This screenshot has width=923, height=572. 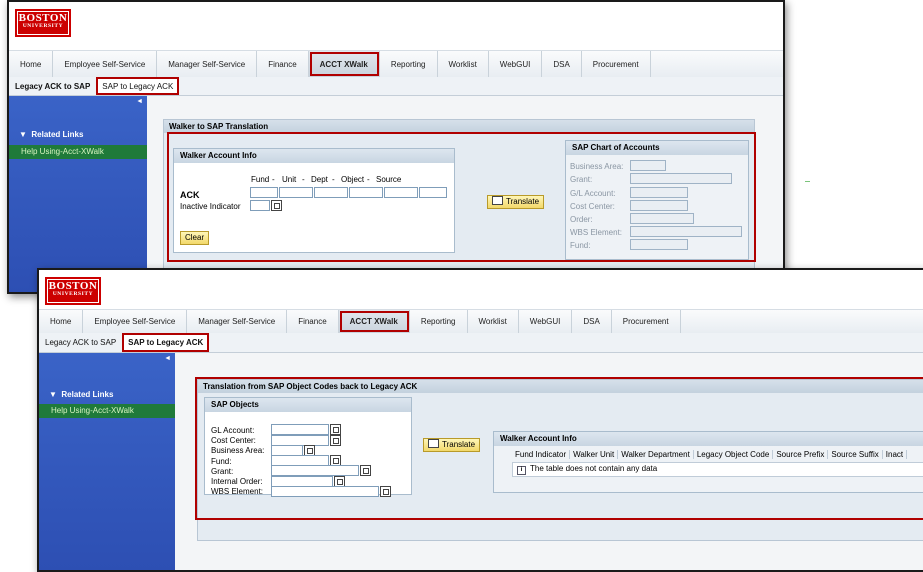 What do you see at coordinates (260, 205) in the screenshot?
I see `inactive-indicator-input` at bounding box center [260, 205].